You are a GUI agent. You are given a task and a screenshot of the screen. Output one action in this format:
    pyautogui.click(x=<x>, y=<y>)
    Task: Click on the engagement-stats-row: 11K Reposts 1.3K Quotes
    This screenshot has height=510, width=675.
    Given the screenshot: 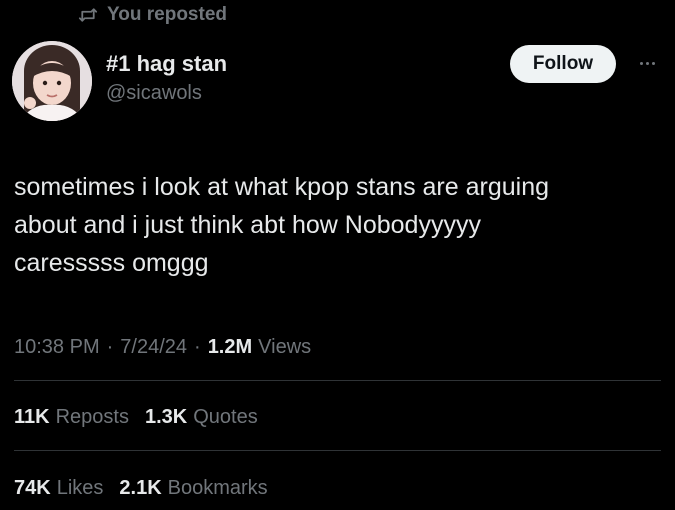 What is the action you would take?
    pyautogui.click(x=136, y=417)
    